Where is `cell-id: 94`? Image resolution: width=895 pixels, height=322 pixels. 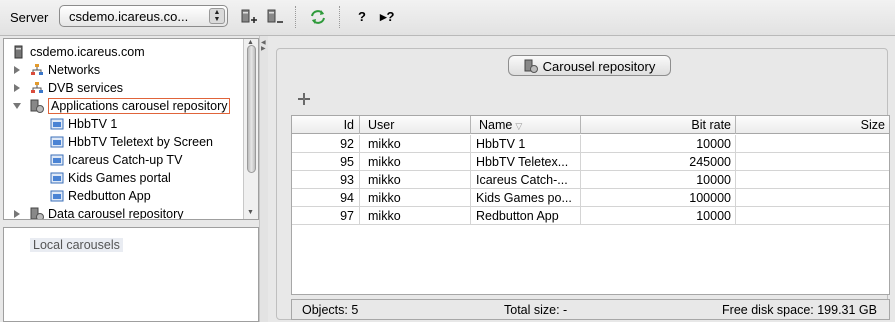
cell-id: 94 is located at coordinates (326, 197).